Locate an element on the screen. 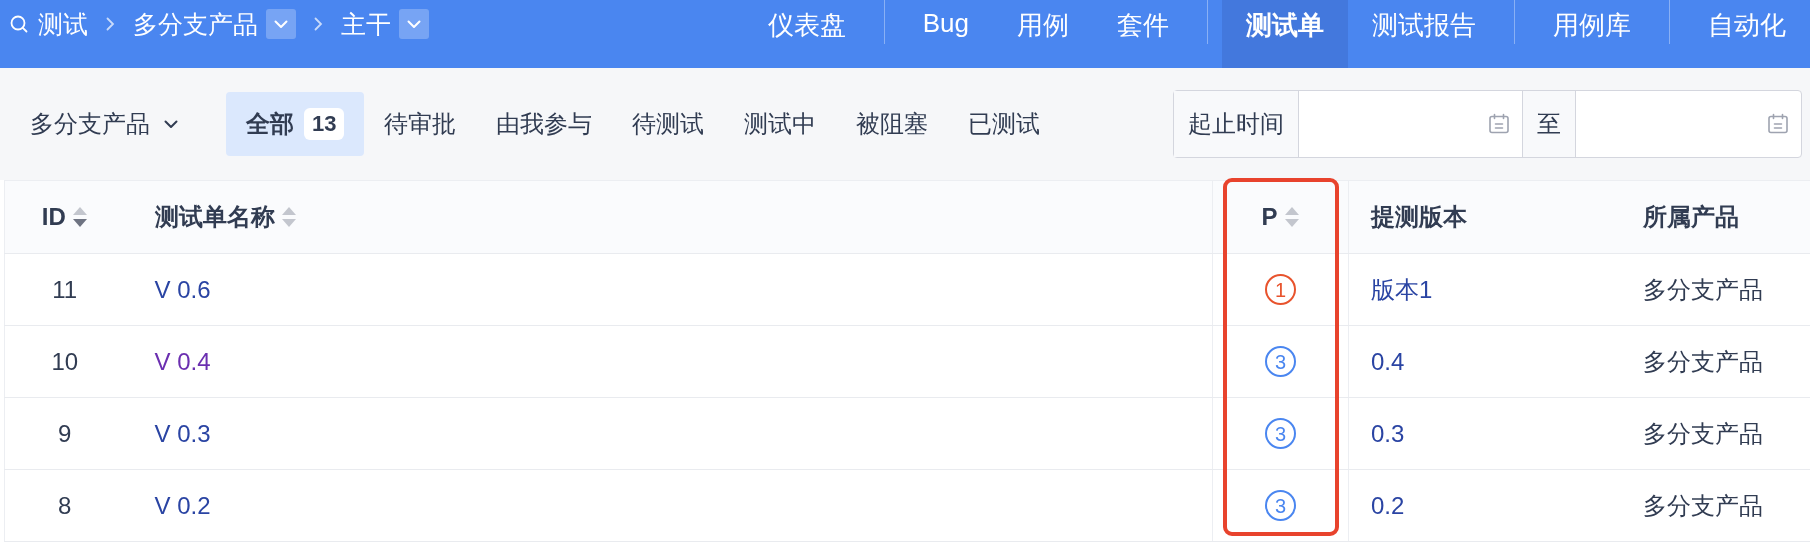 The height and width of the screenshot is (544, 1810). name-link: V 0.4 is located at coordinates (182, 361).